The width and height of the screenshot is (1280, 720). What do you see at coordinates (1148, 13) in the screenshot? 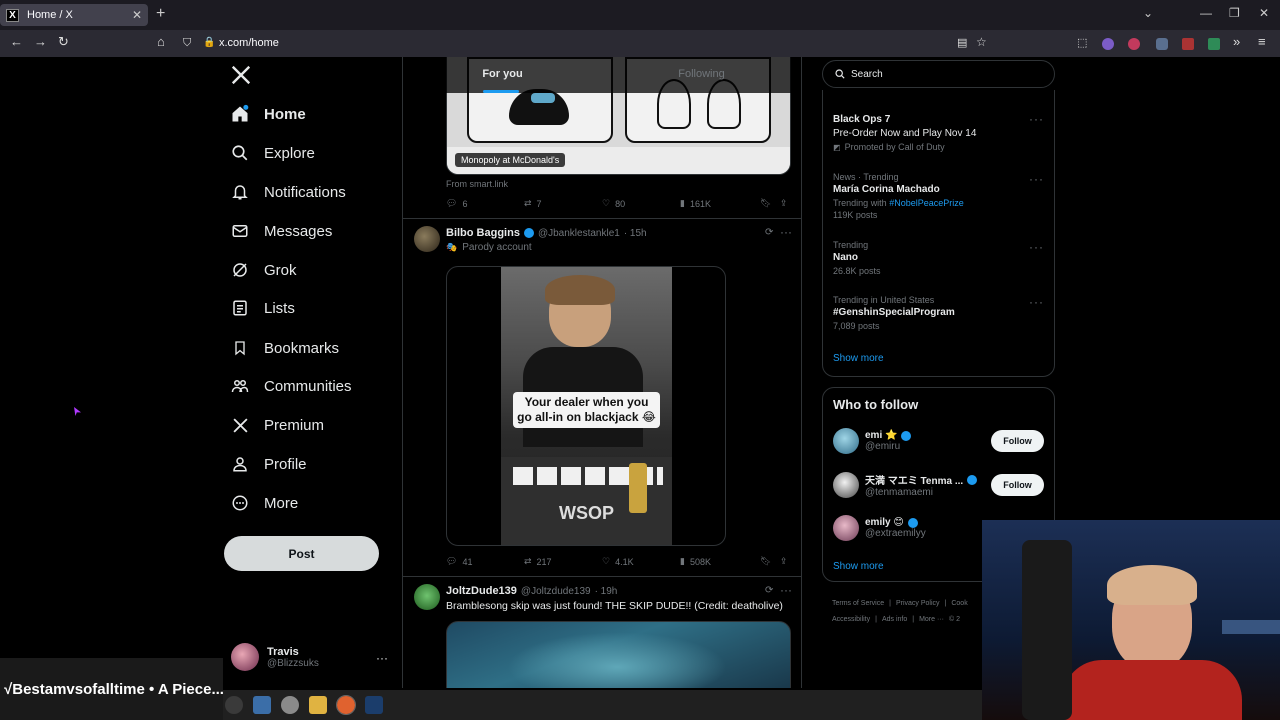
I see `tab-list-chevron-icon: ⌄` at bounding box center [1148, 13].